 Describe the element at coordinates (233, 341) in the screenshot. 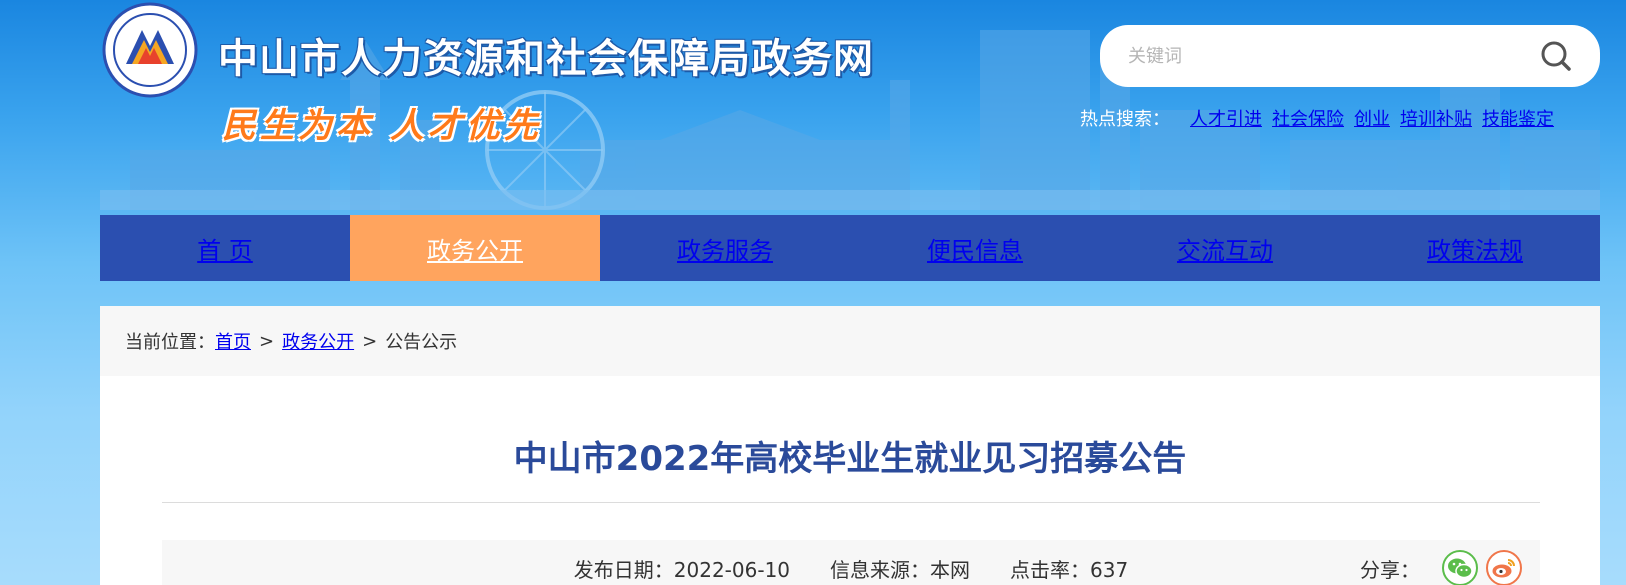

I see `breadcrumb-home: 首页` at that location.